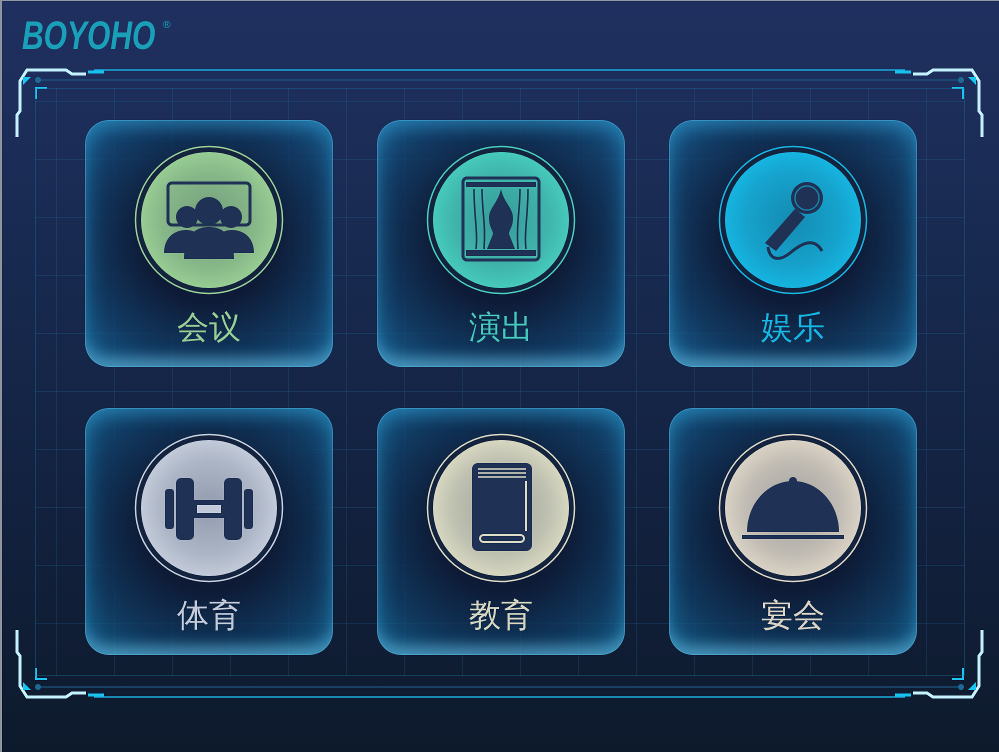 This screenshot has height=752, width=999. Describe the element at coordinates (793, 220) in the screenshot. I see `microphone-icon` at that location.